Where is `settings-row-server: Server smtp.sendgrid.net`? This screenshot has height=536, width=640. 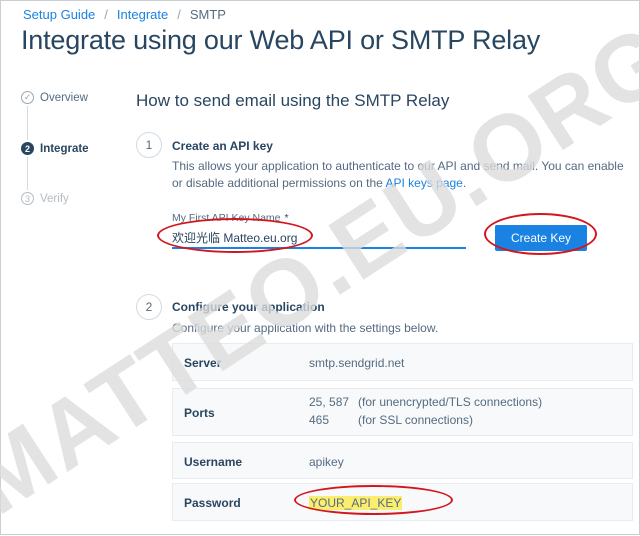 settings-row-server: Server smtp.sendgrid.net is located at coordinates (402, 362).